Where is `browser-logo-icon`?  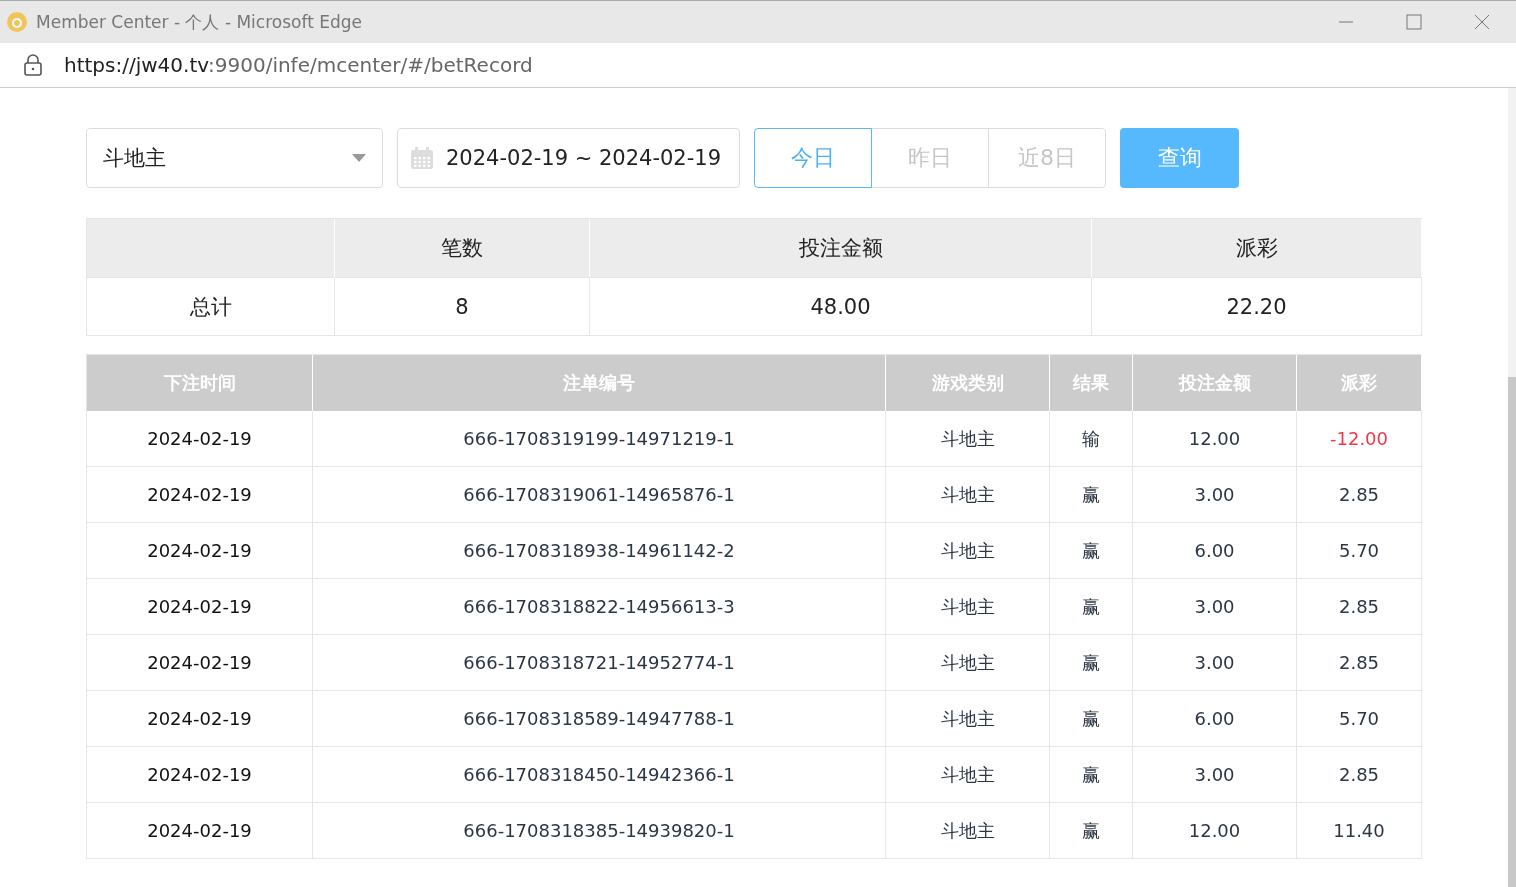
browser-logo-icon is located at coordinates (17, 22).